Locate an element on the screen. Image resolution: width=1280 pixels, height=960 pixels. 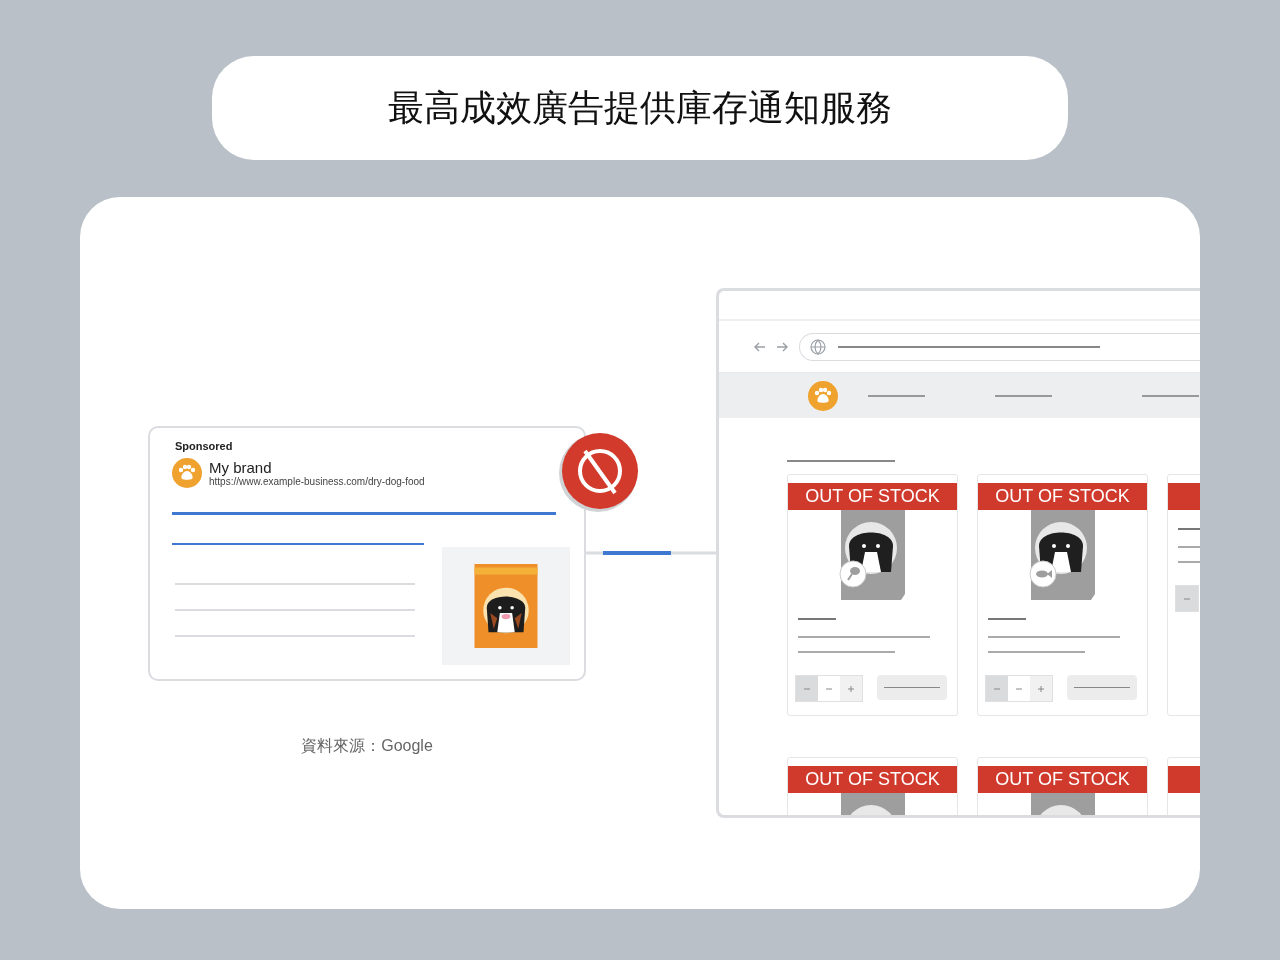
sponsored-label: Sponsored is located at coordinates (204, 446).